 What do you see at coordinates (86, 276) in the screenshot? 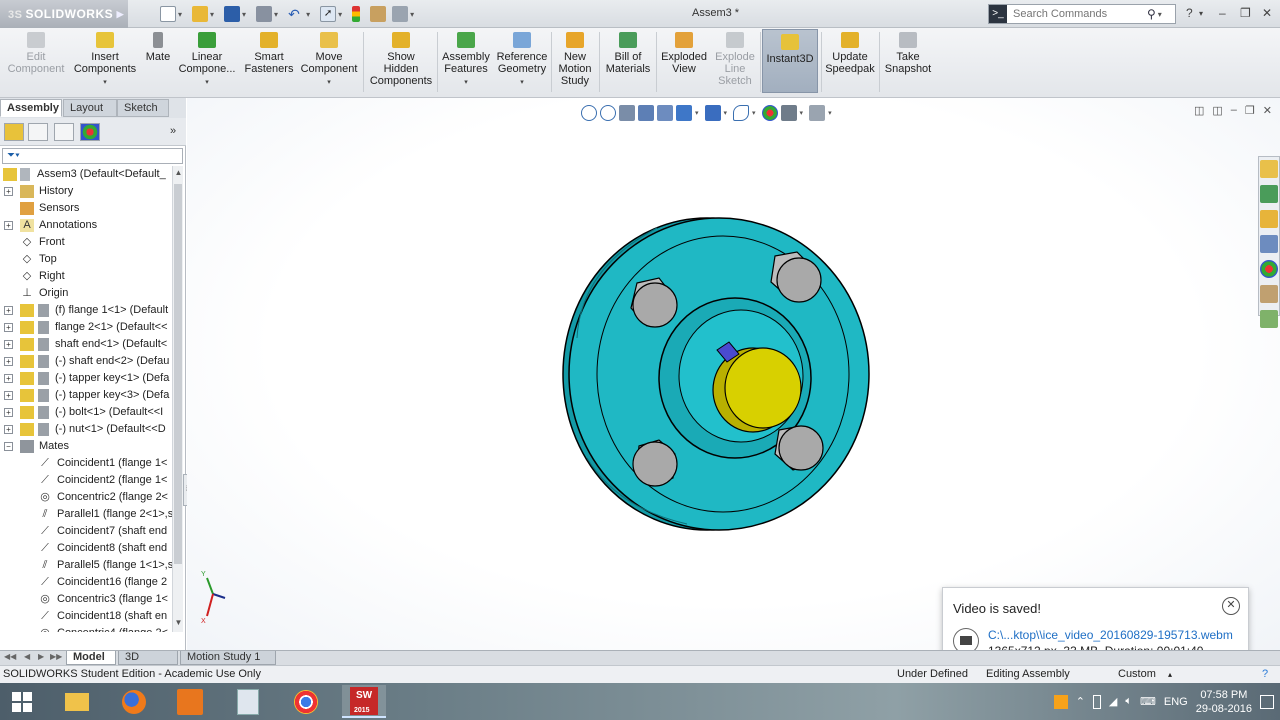
I see `tree-item-right: ◇ Right` at bounding box center [86, 276].